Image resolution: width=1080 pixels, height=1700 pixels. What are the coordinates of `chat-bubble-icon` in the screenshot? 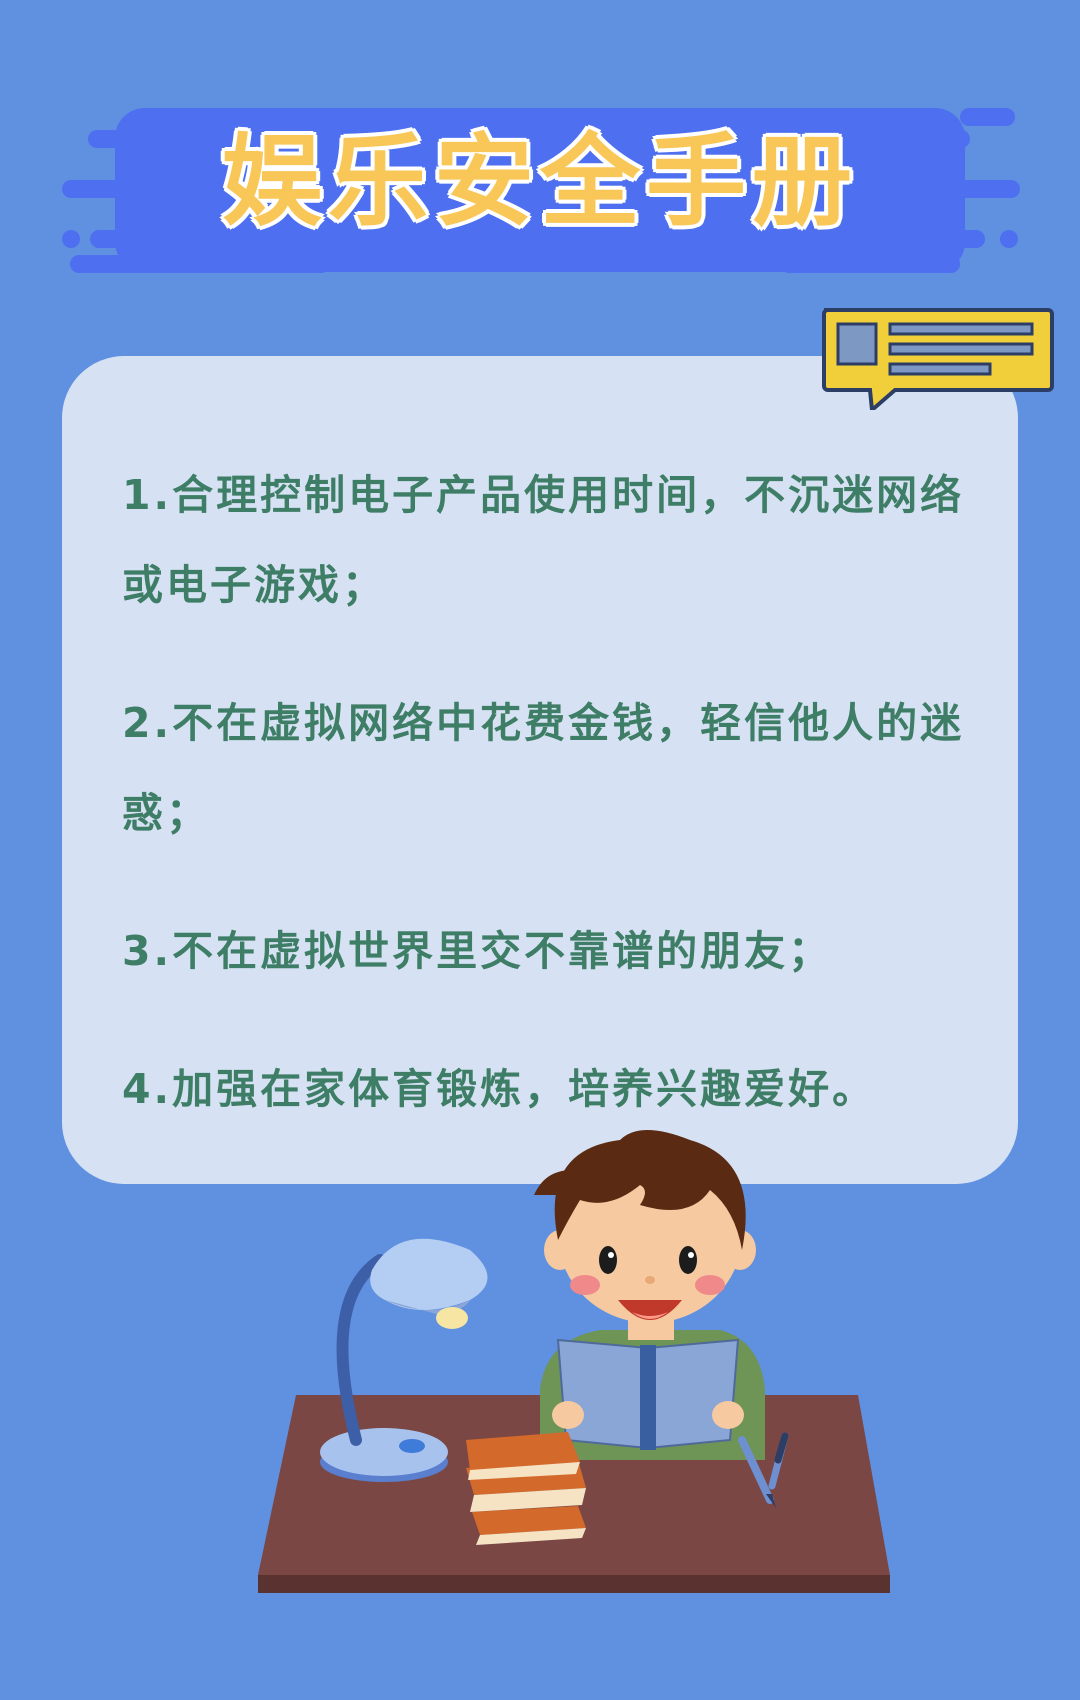 It's located at (938, 359).